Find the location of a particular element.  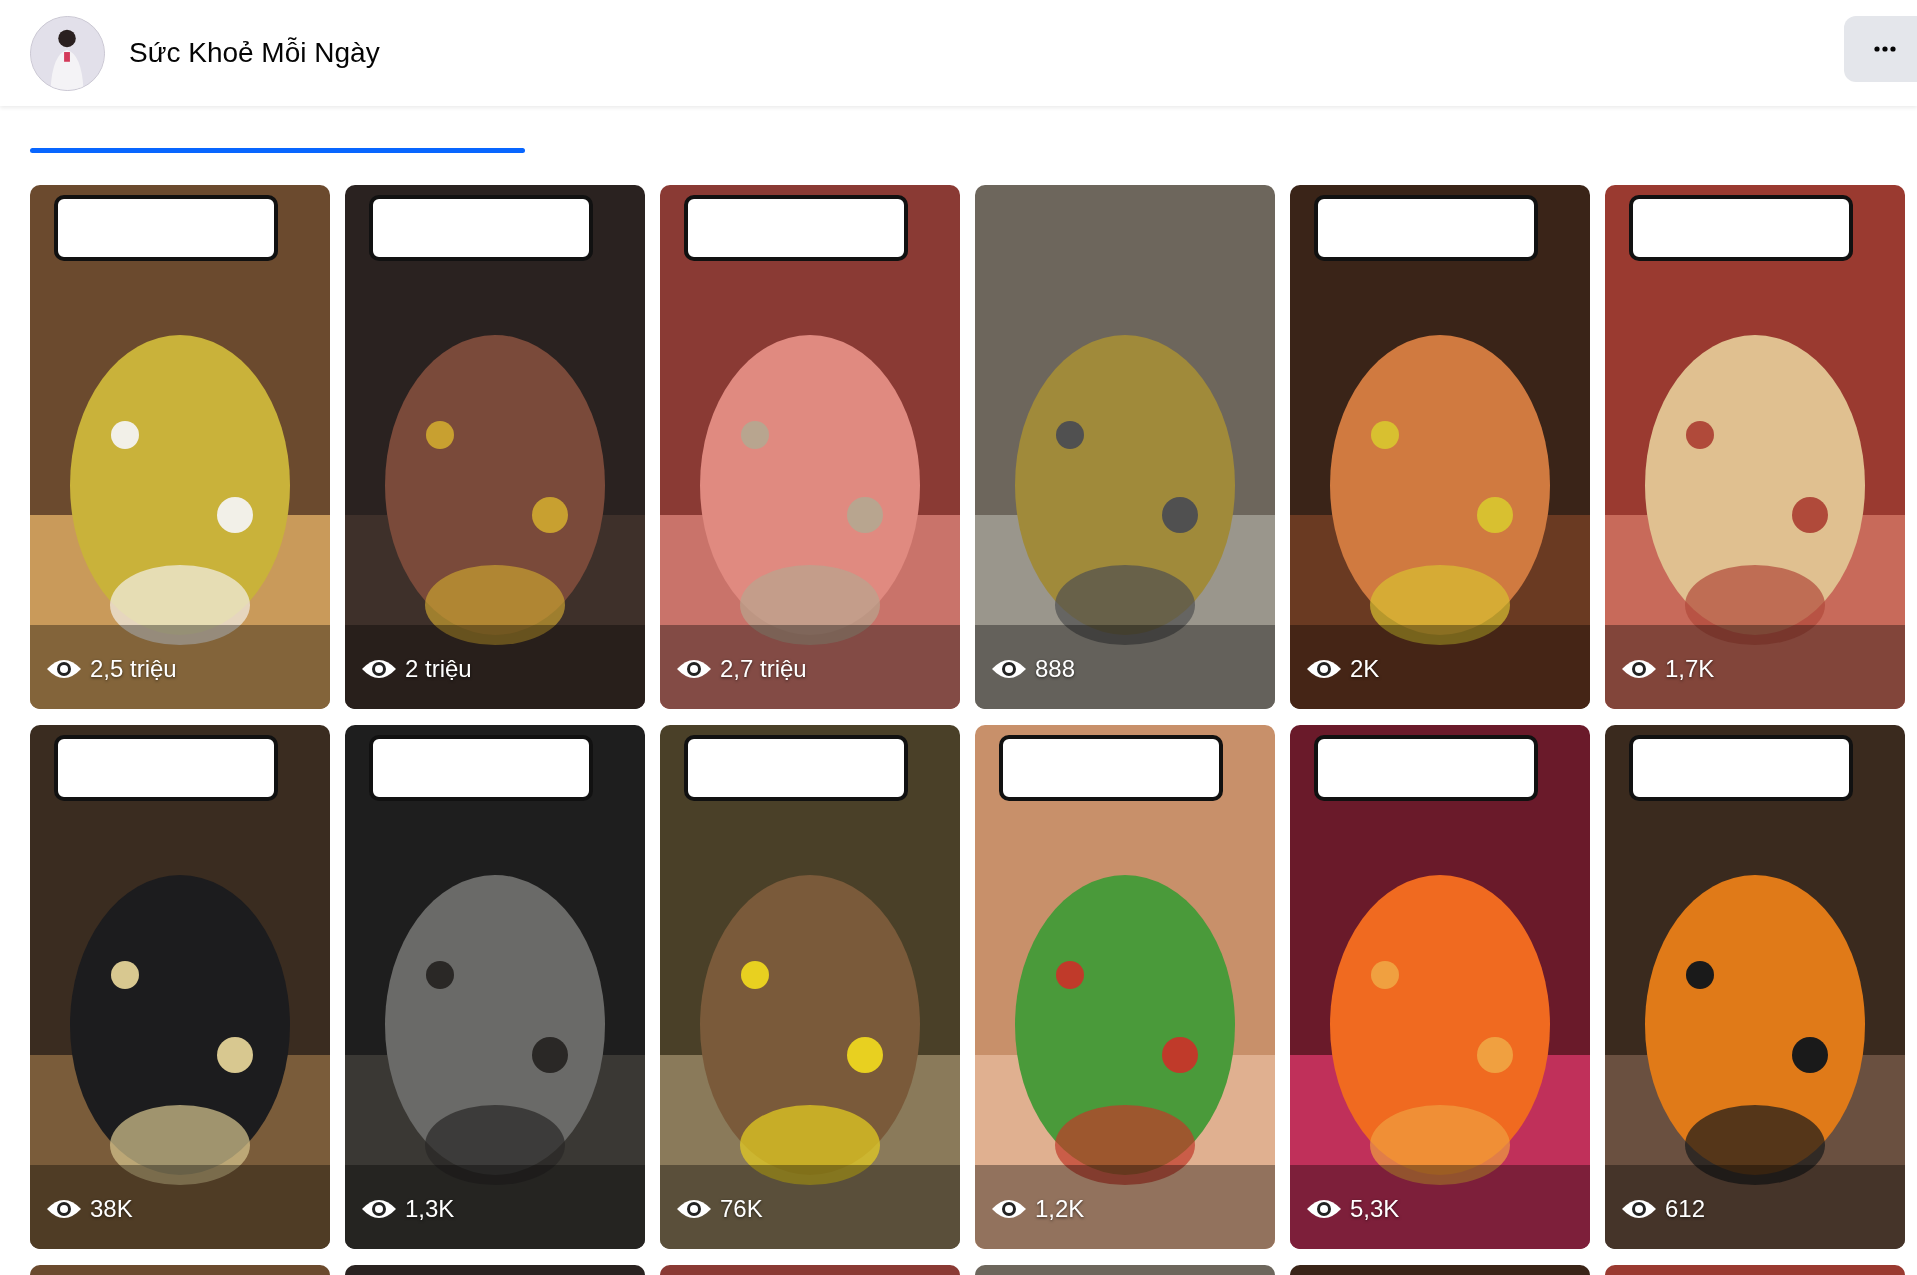

view-count: 2,7 triệu is located at coordinates (763, 669).